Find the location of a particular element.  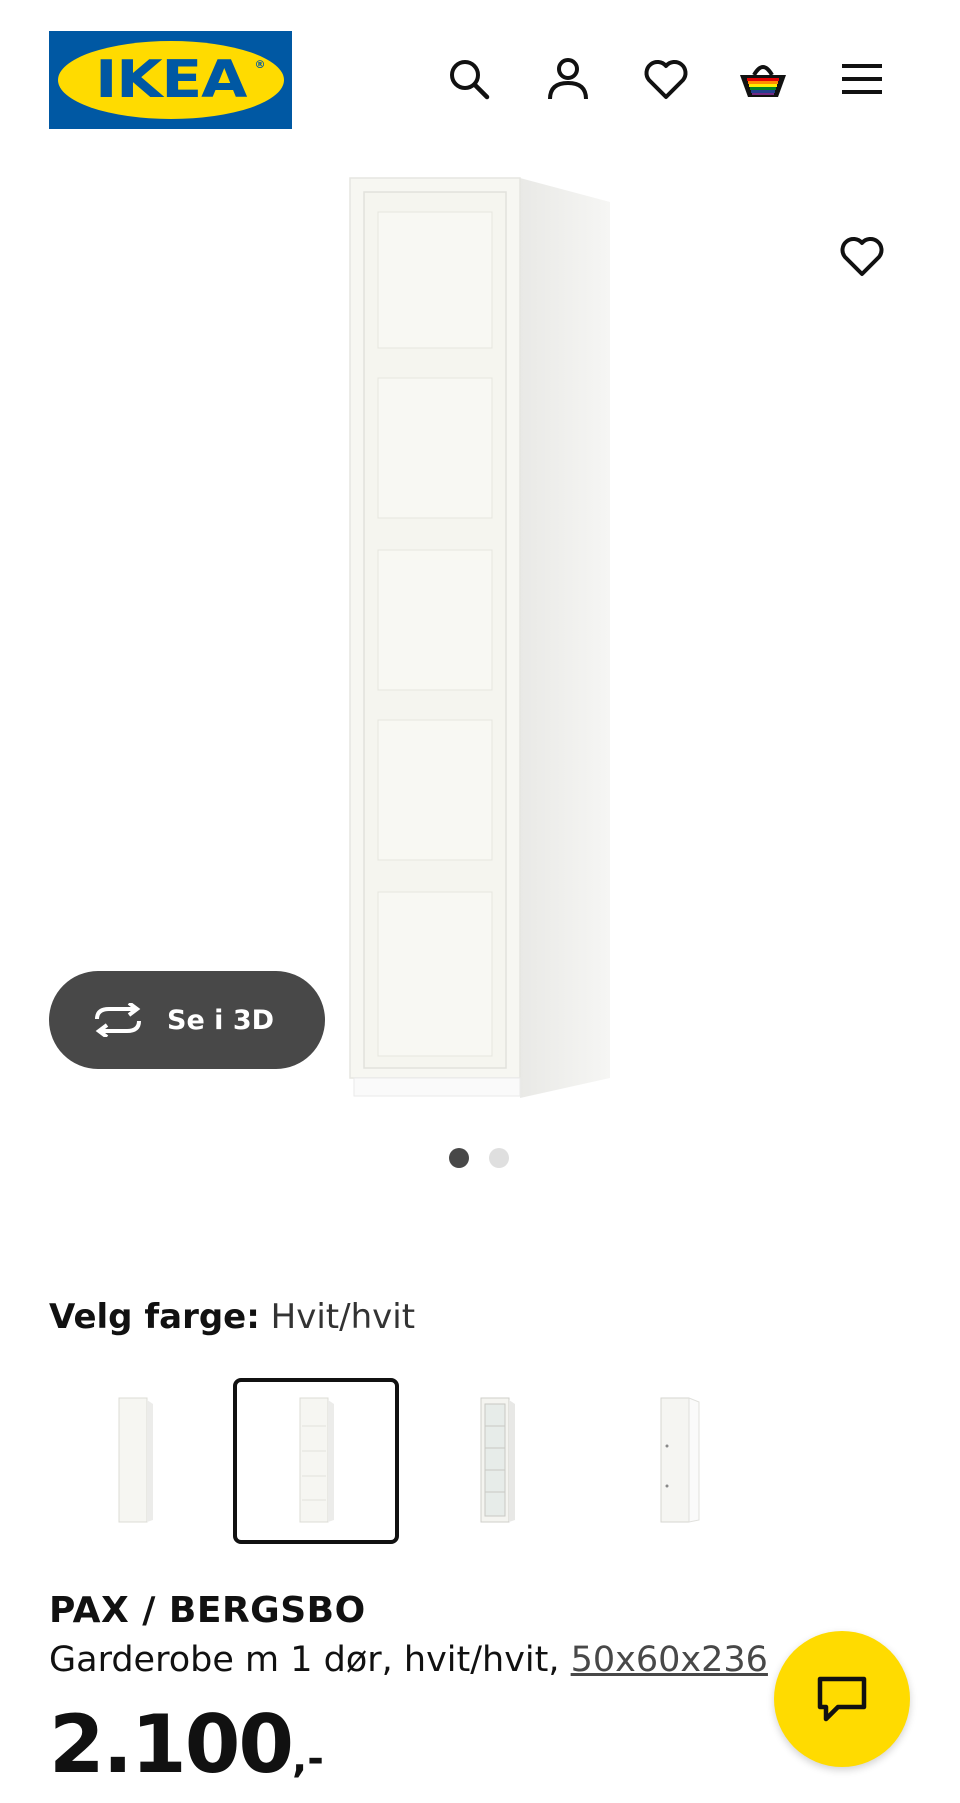

logo-text: IKEA is located at coordinates (170, 80).